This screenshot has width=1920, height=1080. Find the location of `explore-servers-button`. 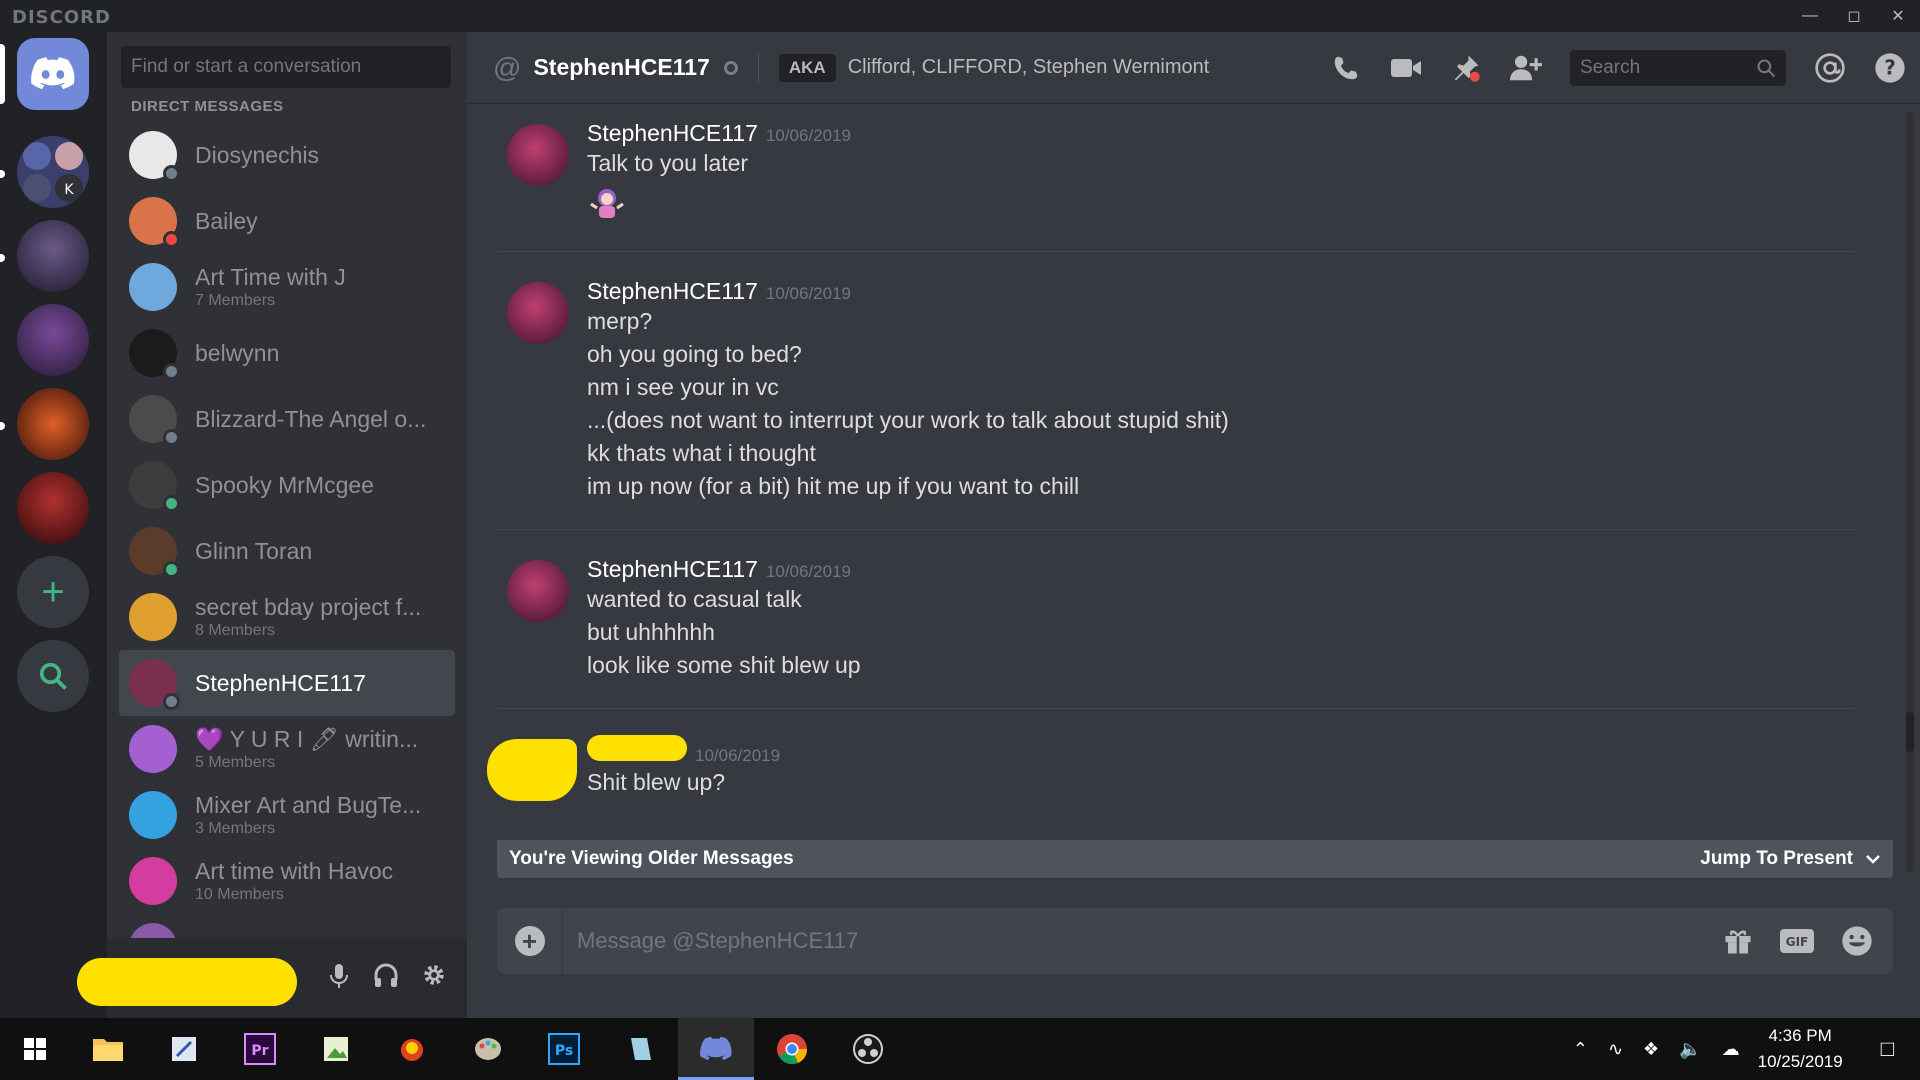

explore-servers-button is located at coordinates (53, 676).